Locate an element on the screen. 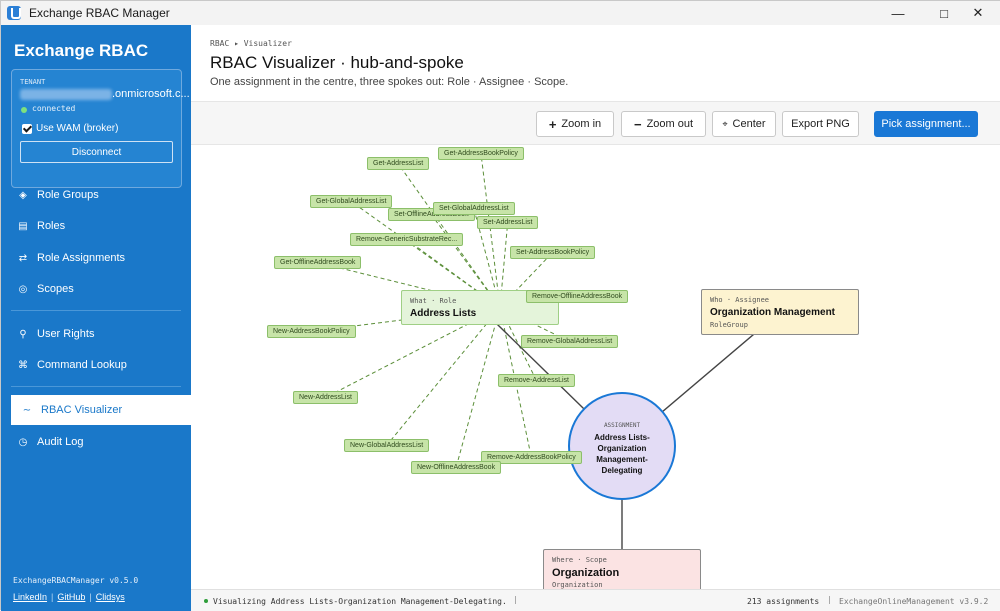 Image resolution: width=1000 pixels, height=611 pixels. assignee-node-title: Organization Management is located at coordinates (773, 312).